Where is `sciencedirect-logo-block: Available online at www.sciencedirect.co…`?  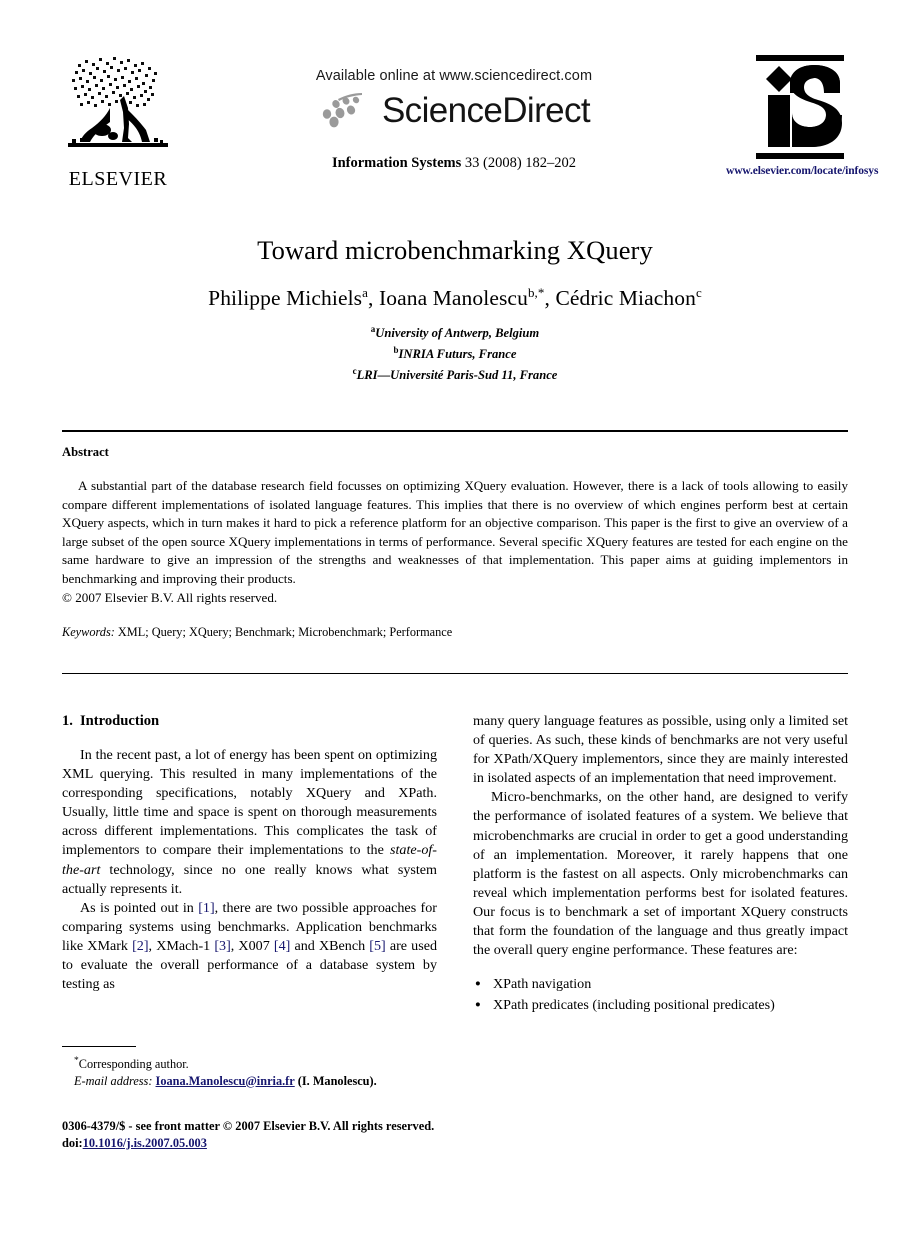 sciencedirect-logo-block: Available online at www.sciencedirect.co… is located at coordinates (454, 99).